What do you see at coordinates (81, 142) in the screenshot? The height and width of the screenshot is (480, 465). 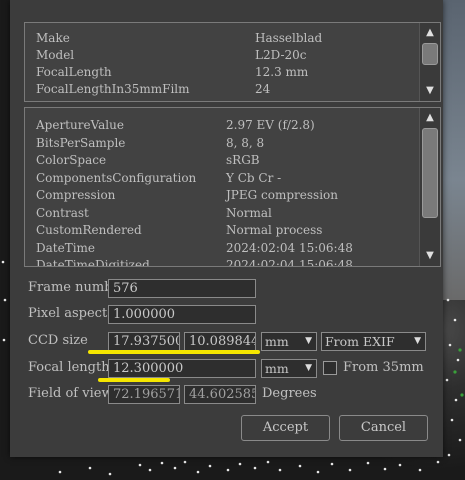 I see `exif-key: BitsPerSample` at bounding box center [81, 142].